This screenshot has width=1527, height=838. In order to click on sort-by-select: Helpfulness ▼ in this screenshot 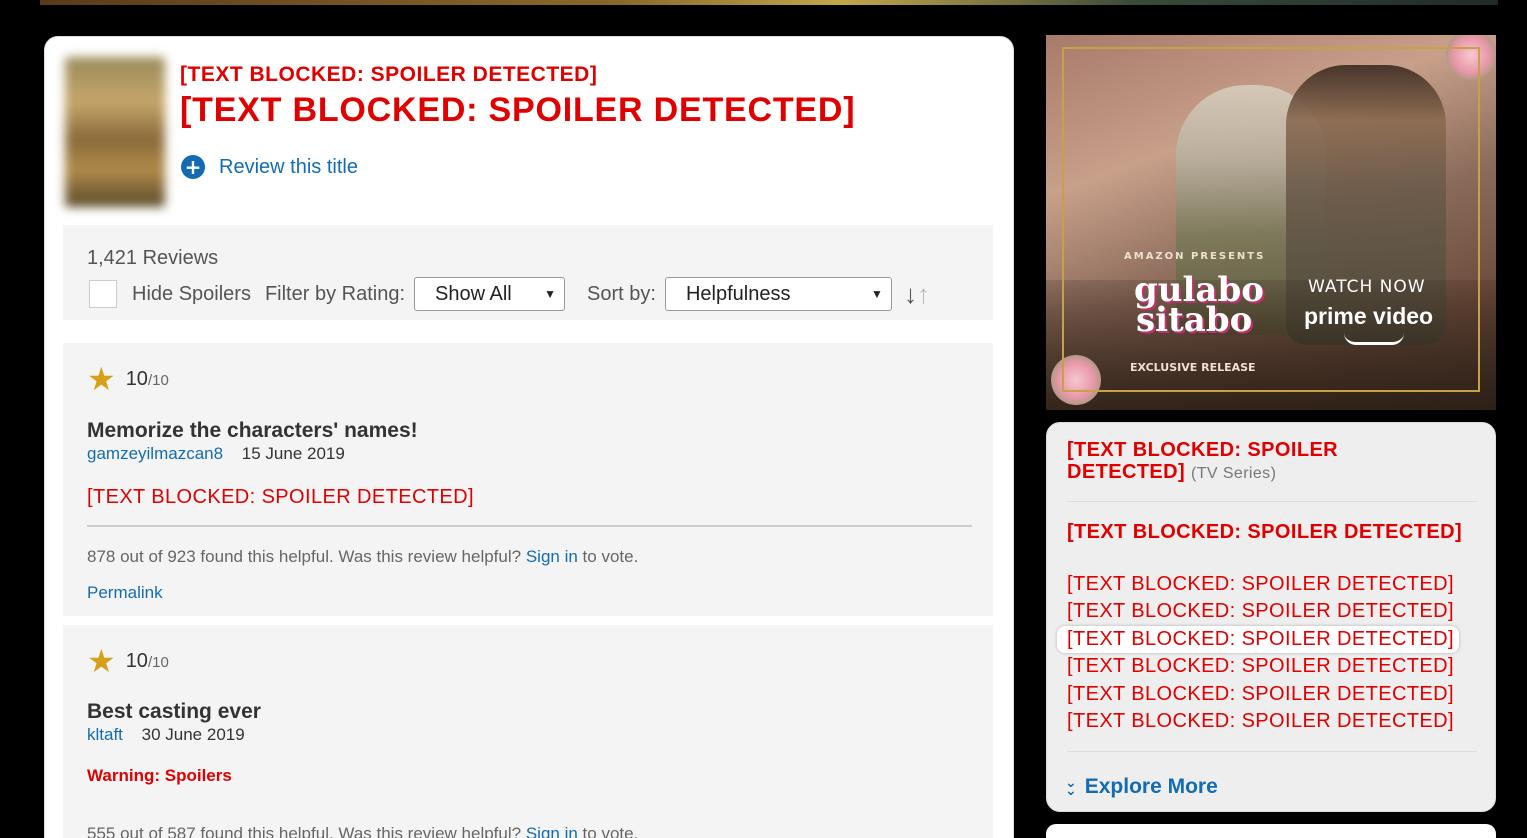, I will do `click(778, 294)`.